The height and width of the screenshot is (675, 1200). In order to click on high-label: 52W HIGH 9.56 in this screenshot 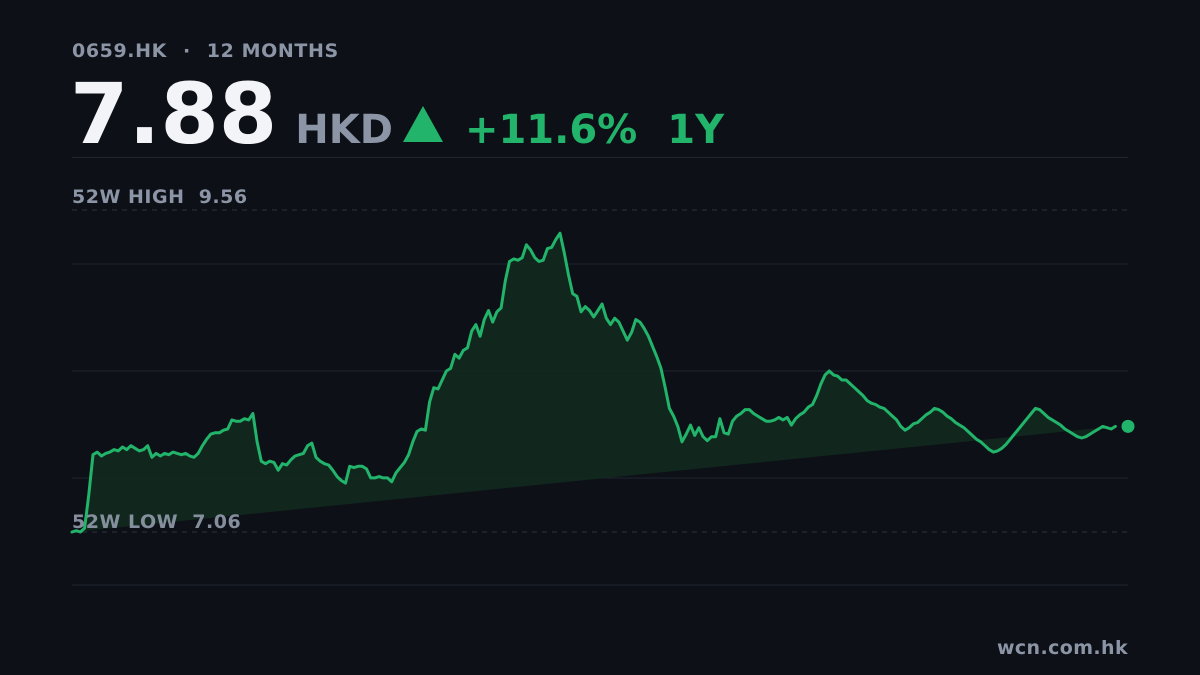, I will do `click(160, 197)`.